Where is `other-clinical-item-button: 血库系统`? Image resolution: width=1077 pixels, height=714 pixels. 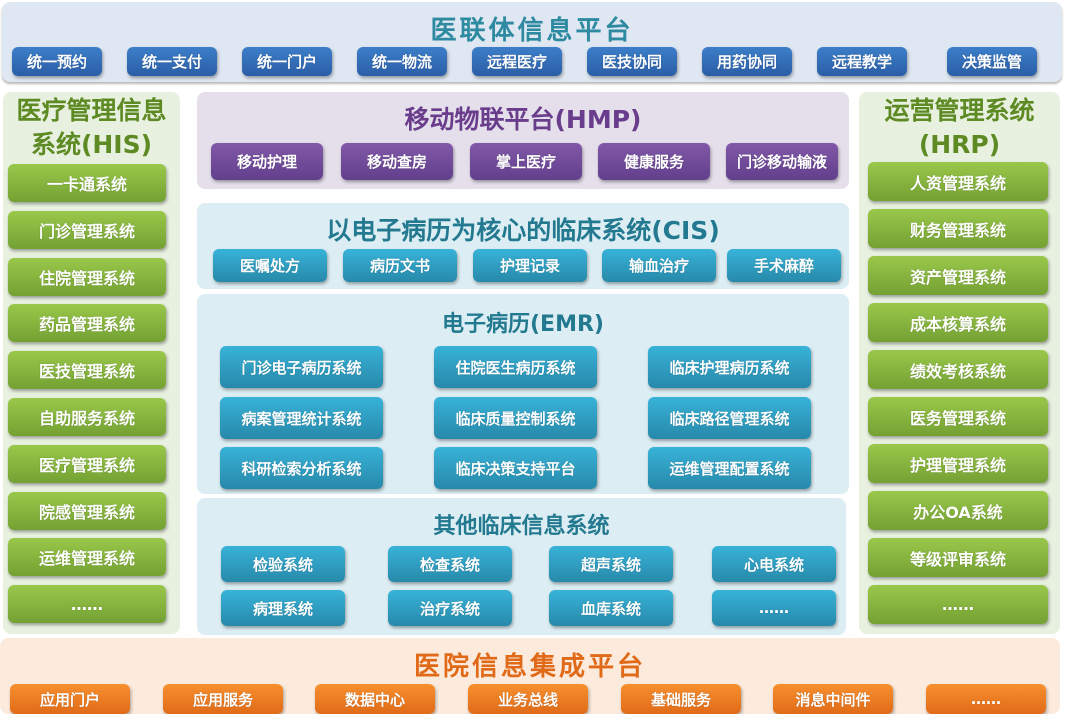 other-clinical-item-button: 血库系统 is located at coordinates (611, 608).